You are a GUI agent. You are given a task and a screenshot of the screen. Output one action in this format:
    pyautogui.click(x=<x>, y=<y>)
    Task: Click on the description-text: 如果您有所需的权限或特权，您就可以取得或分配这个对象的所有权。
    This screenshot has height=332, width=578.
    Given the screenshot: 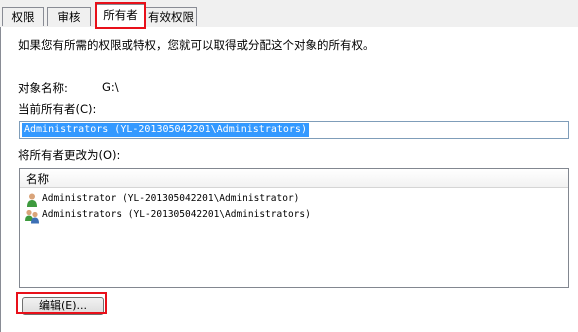 What is the action you would take?
    pyautogui.click(x=196, y=45)
    